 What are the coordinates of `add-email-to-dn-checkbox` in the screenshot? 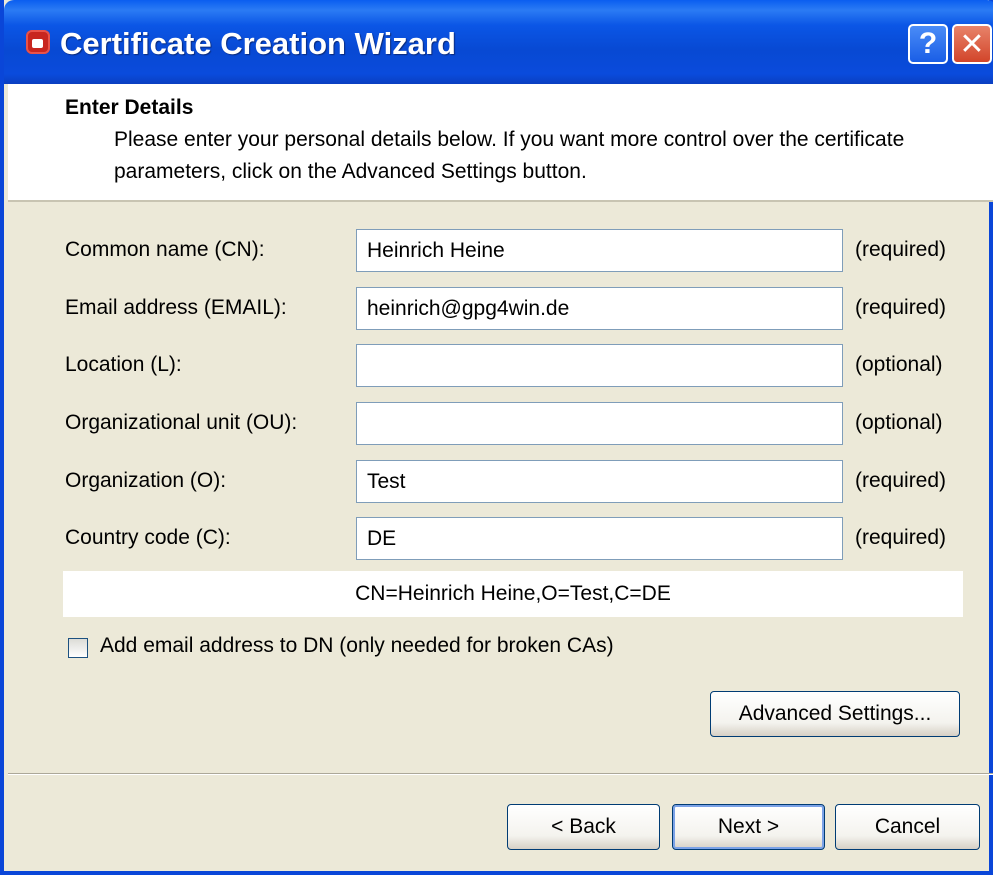 It's located at (78, 648).